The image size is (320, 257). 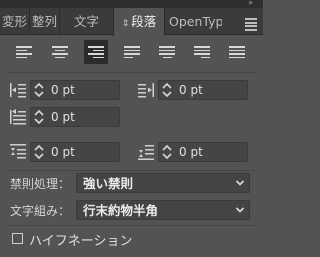 I want to click on right-indent-value: 0 pt, so click(x=191, y=90).